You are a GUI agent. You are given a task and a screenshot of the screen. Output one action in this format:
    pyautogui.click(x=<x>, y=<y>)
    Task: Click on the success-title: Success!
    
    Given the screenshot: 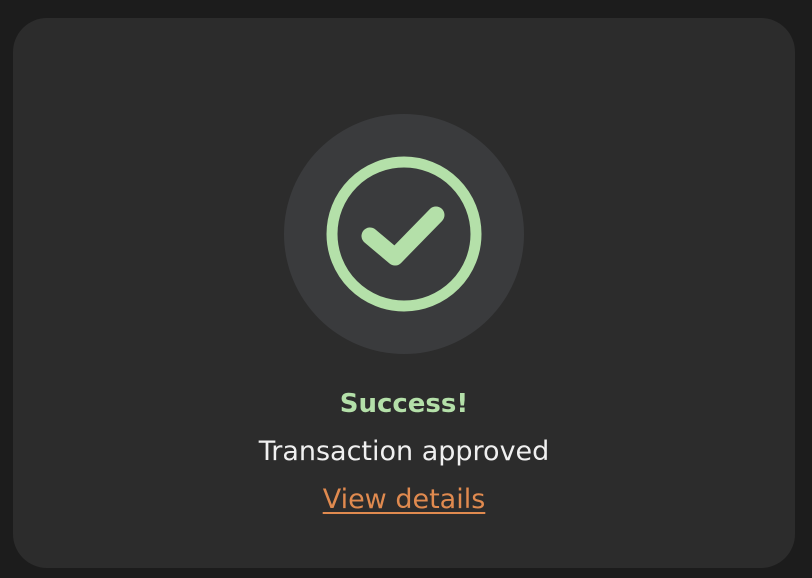 What is the action you would take?
    pyautogui.click(x=404, y=404)
    